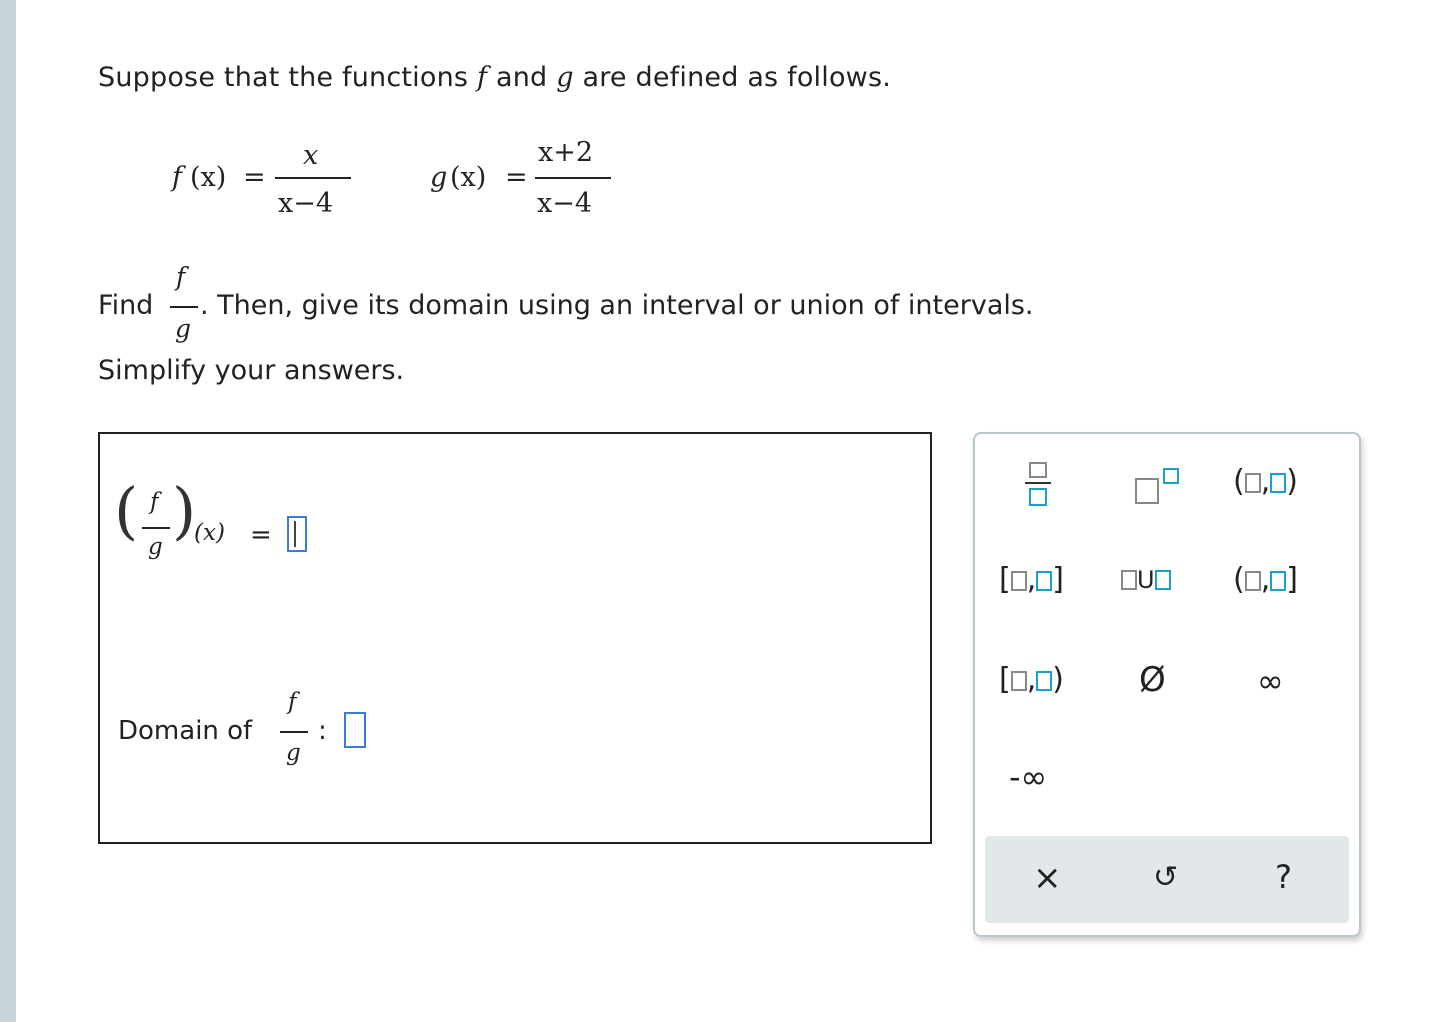 This screenshot has width=1436, height=1022. Describe the element at coordinates (184, 510) in the screenshot. I see `right-paren-icon: )` at that location.